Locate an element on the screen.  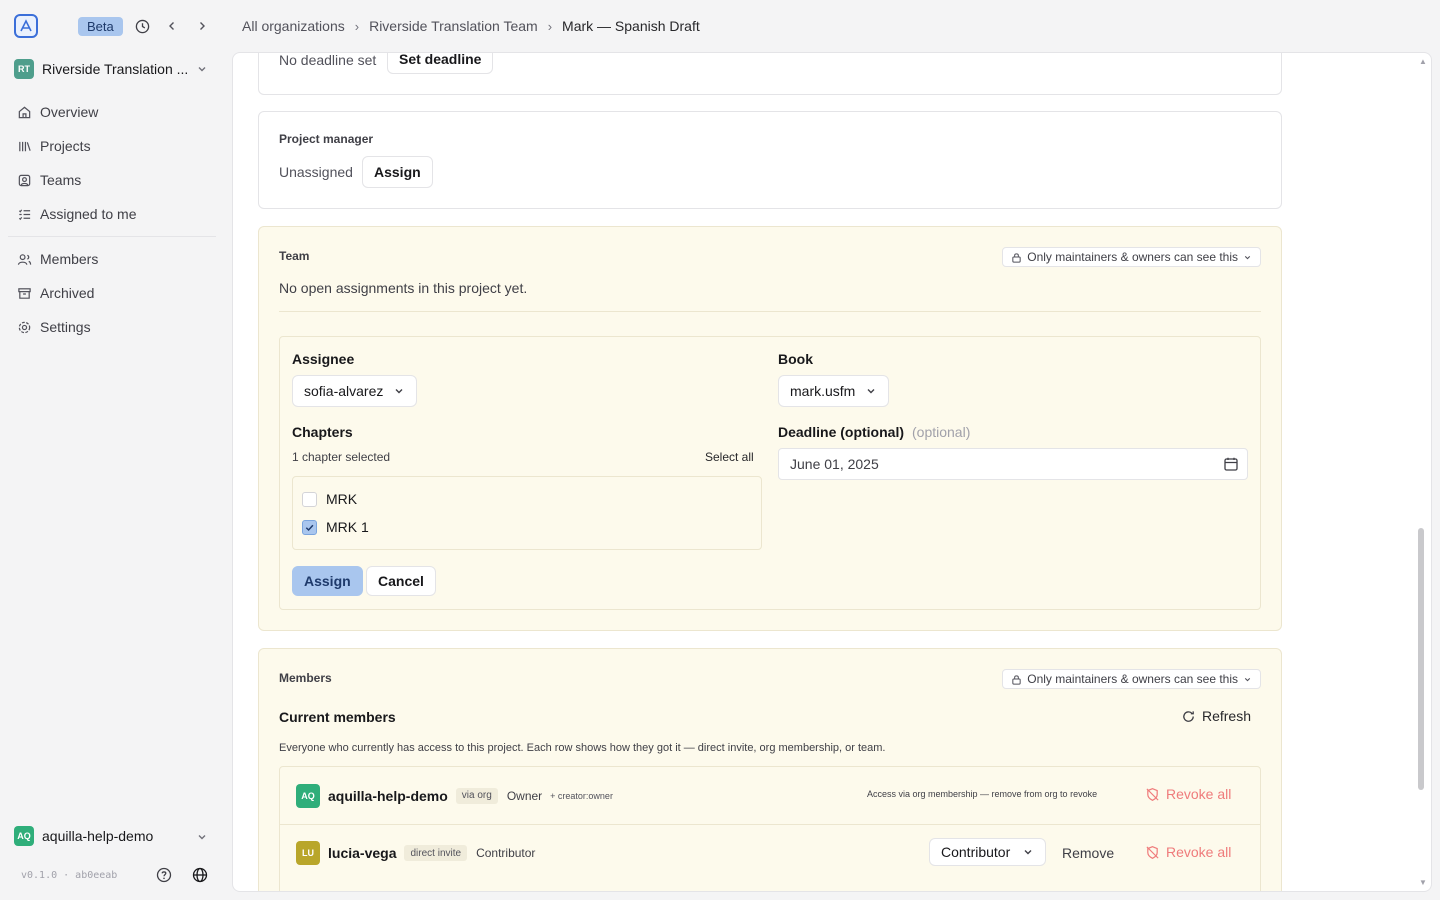
globe-icon is located at coordinates (200, 875).